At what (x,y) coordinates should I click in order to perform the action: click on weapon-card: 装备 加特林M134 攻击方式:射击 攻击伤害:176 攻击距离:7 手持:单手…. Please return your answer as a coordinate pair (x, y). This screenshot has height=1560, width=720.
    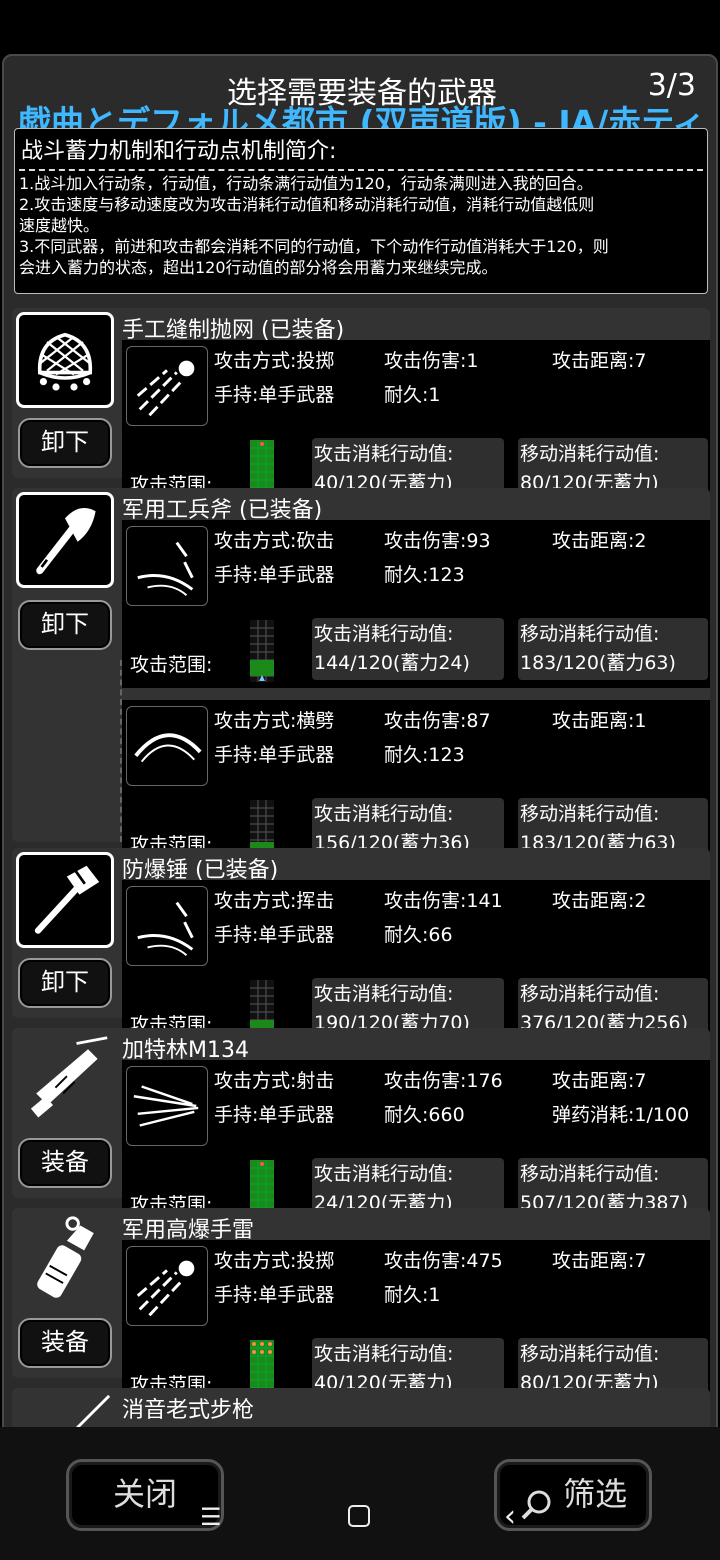
    Looking at the image, I should click on (361, 1128).